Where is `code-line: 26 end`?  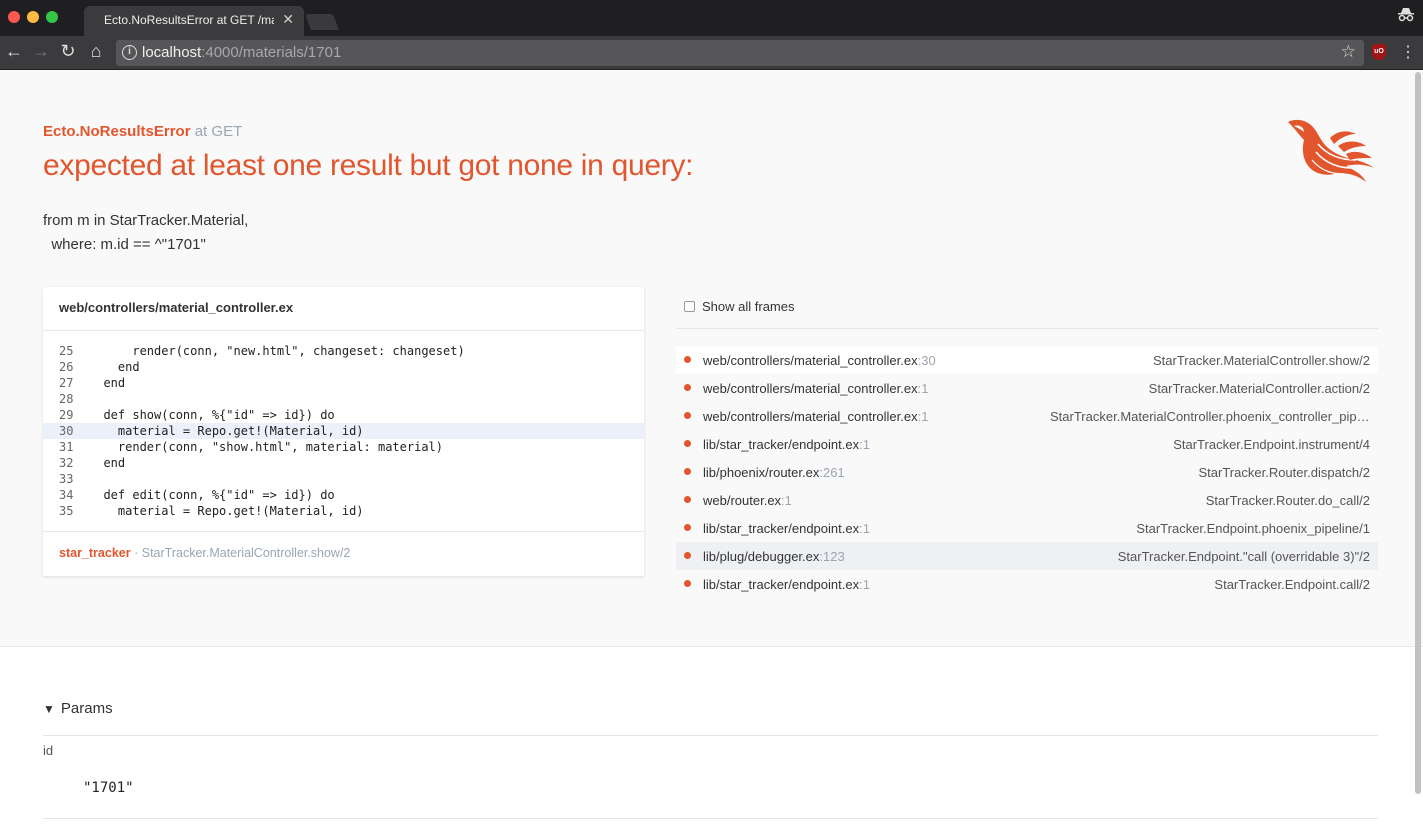
code-line: 26 end is located at coordinates (343, 367).